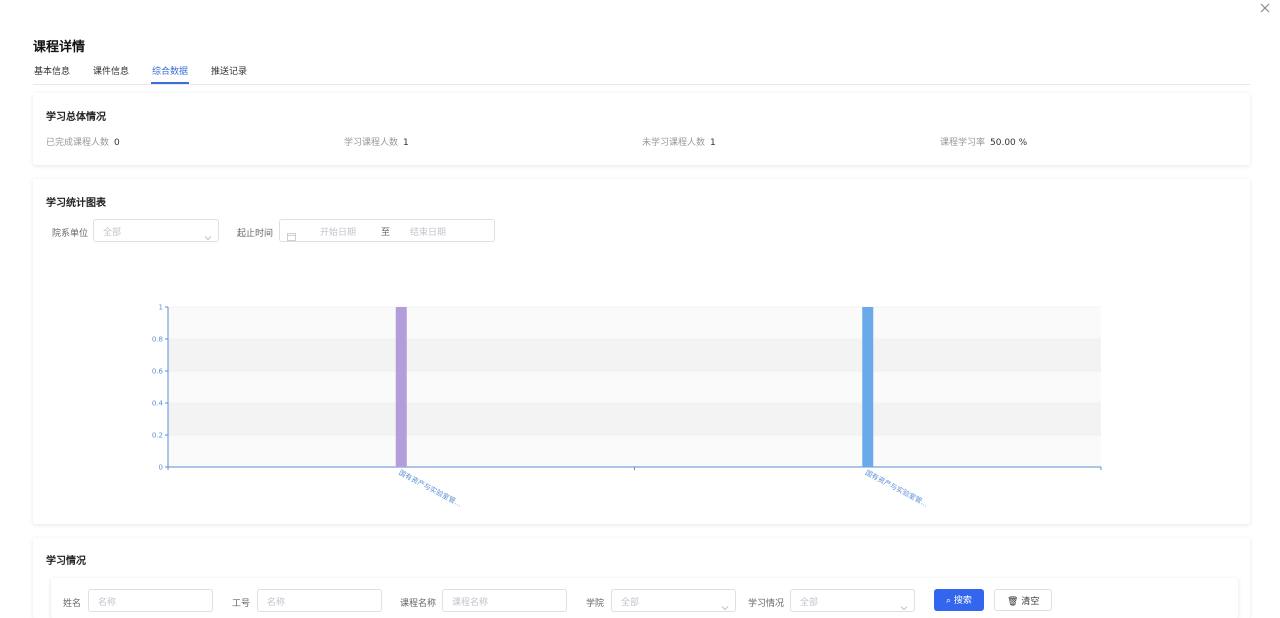 The height and width of the screenshot is (618, 1280). I want to click on stat-rate: 课程学习率 50.00 %, so click(983, 141).